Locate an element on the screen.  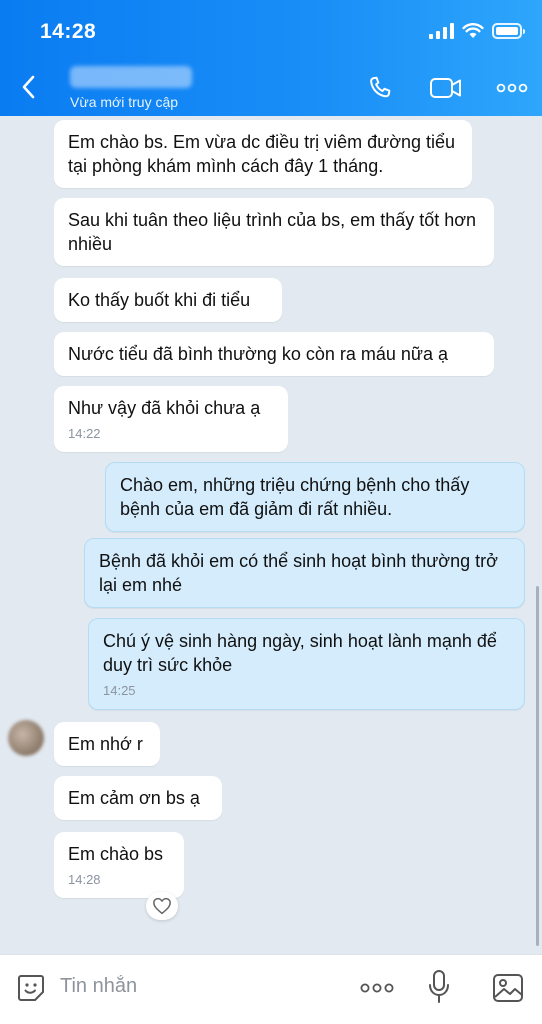
more-actions-button is located at coordinates (377, 988).